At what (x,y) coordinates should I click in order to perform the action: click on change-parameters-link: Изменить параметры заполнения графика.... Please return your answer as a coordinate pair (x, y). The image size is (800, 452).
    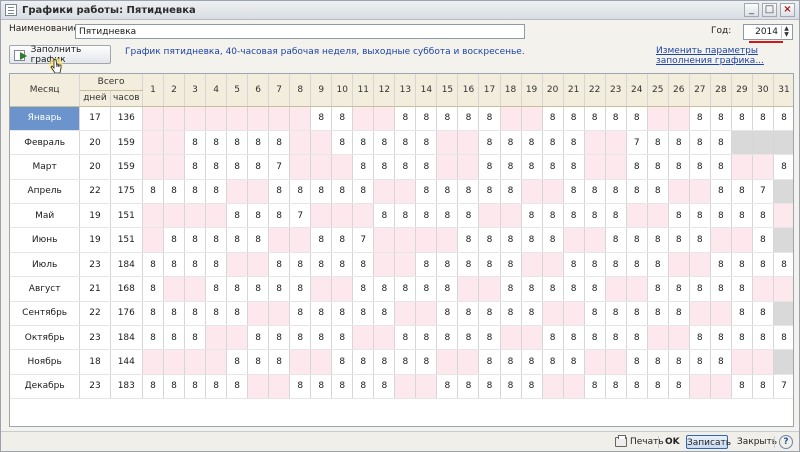
    Looking at the image, I should click on (726, 56).